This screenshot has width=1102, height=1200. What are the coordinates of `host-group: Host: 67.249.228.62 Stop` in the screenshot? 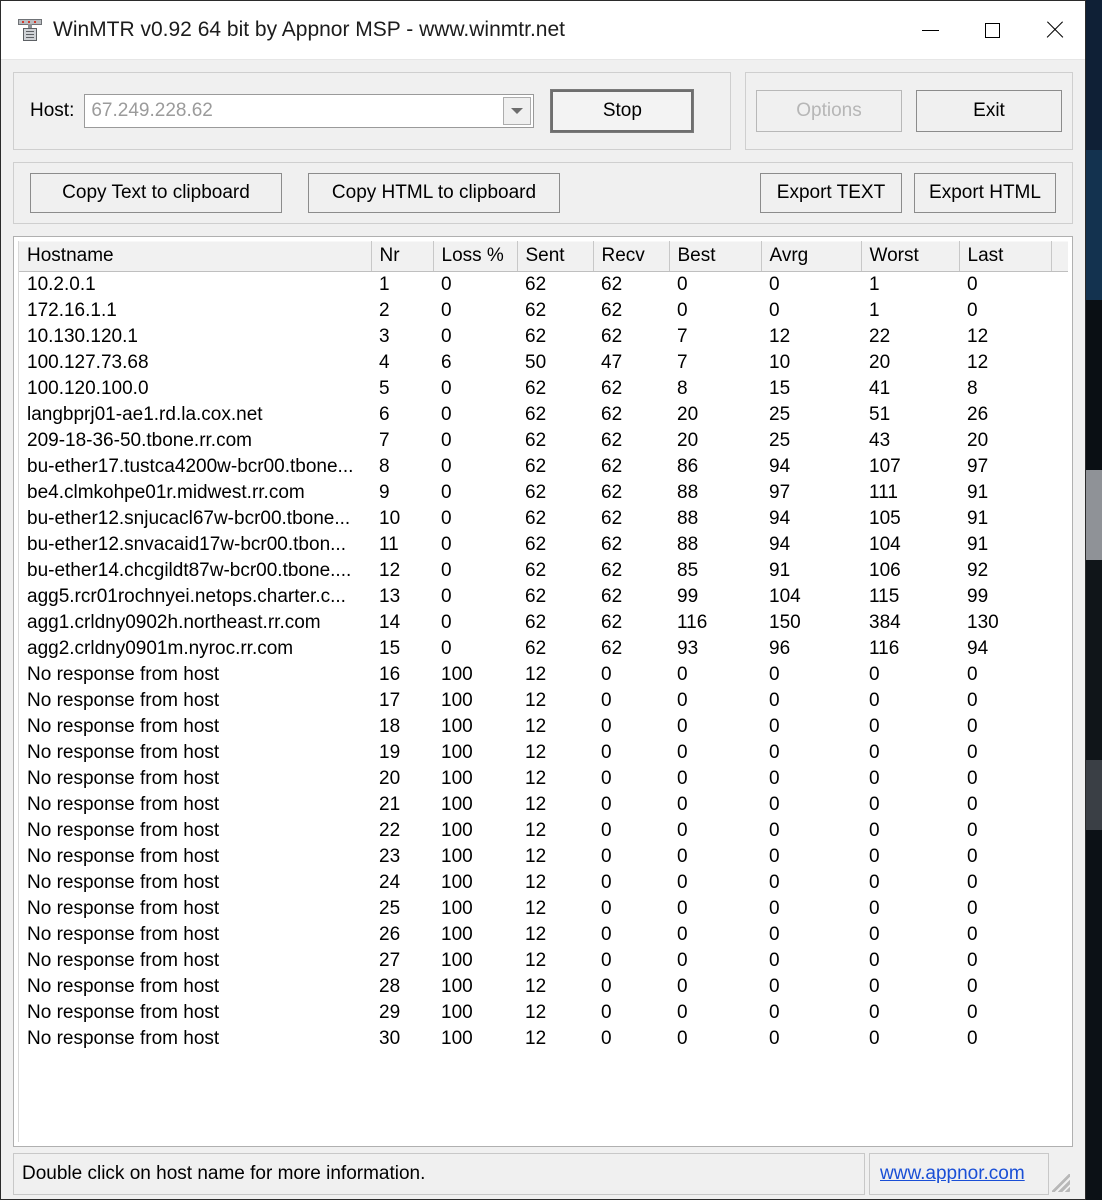 It's located at (372, 111).